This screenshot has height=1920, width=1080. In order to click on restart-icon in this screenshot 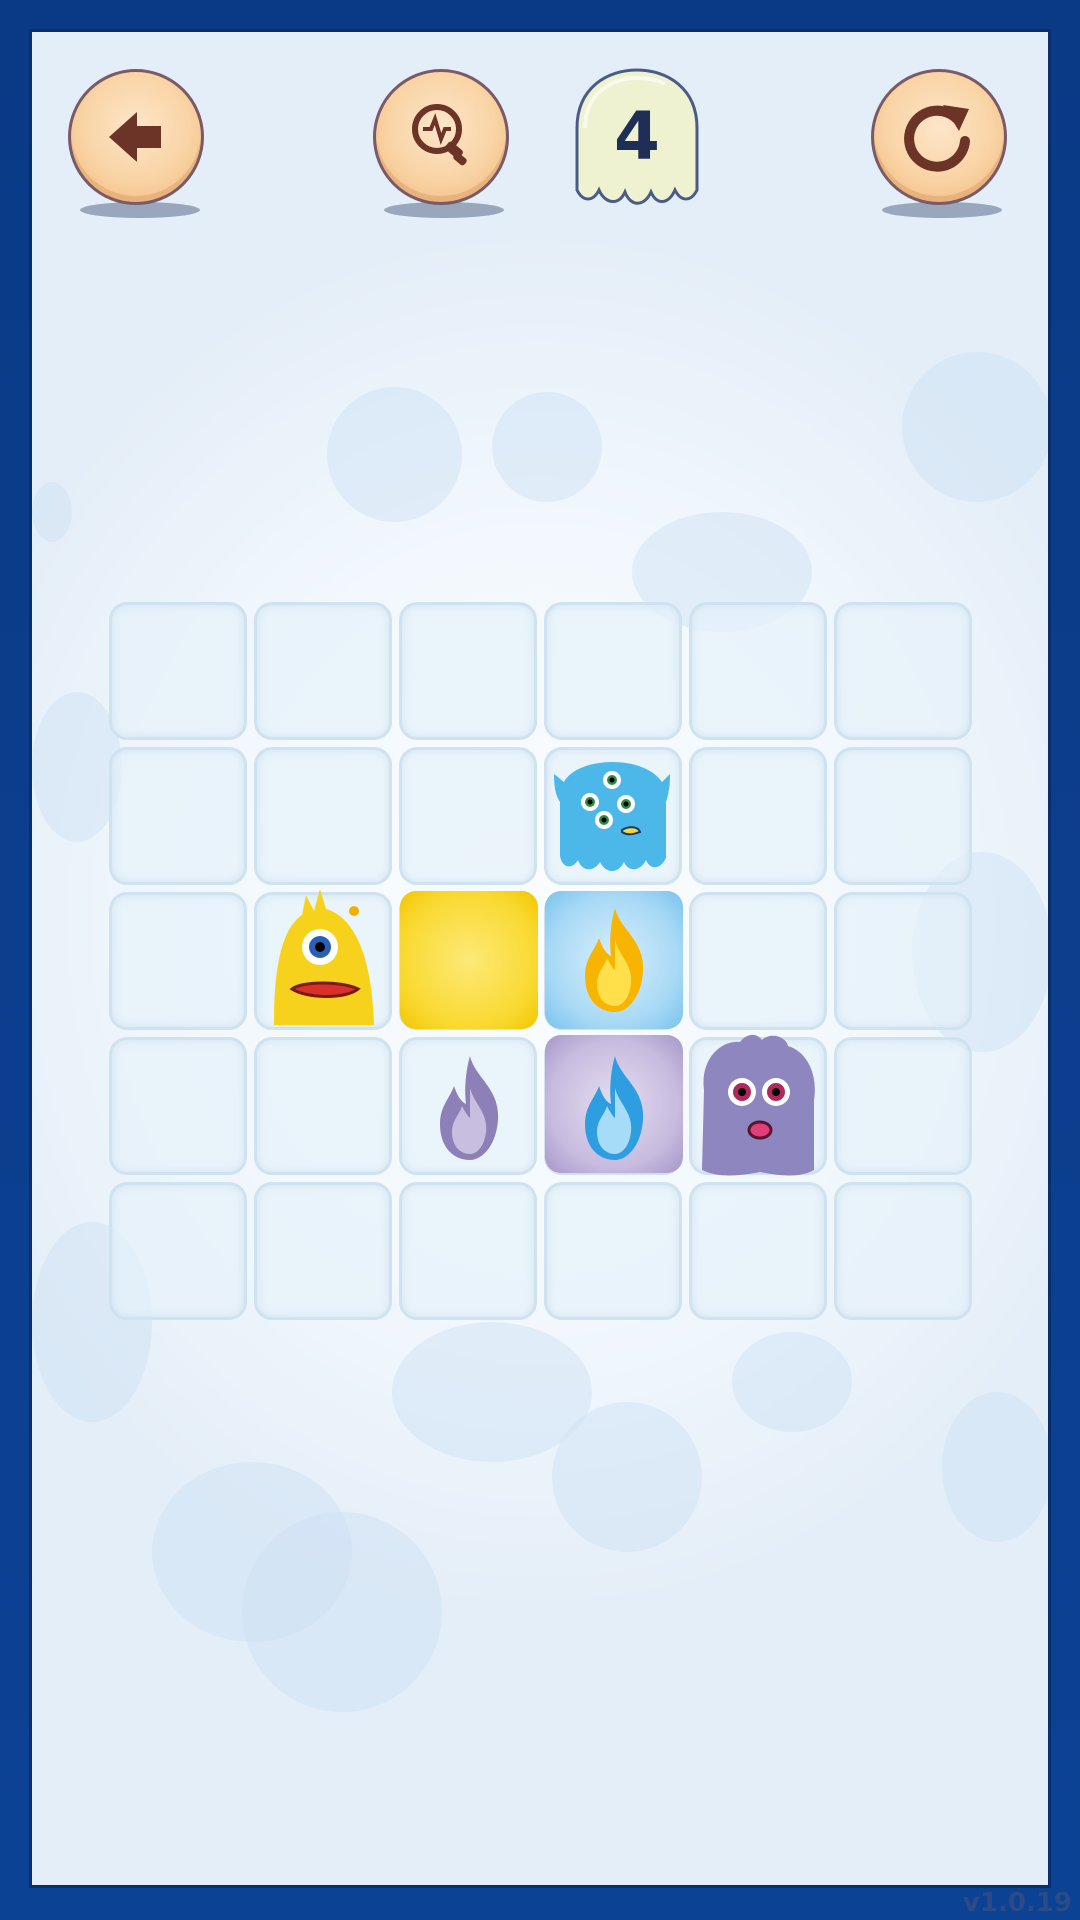, I will do `click(937, 138)`.